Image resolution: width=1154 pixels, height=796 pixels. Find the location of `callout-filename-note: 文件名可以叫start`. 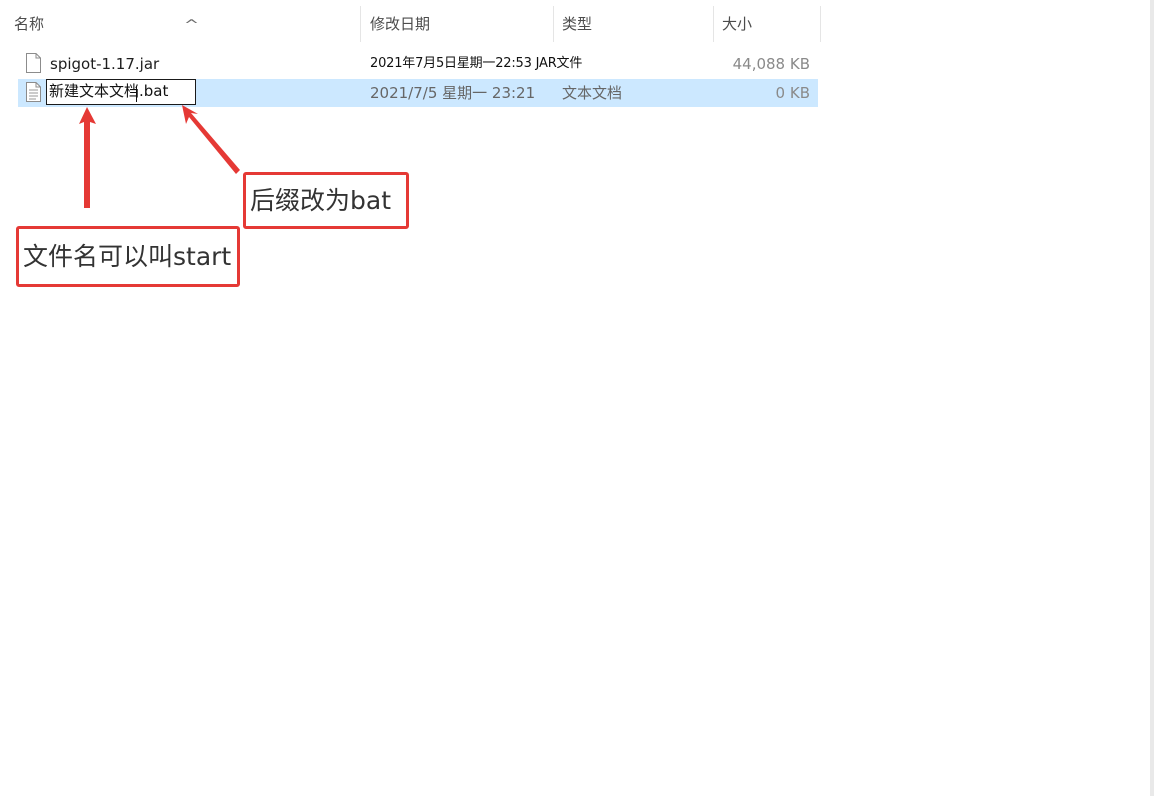

callout-filename-note: 文件名可以叫start is located at coordinates (128, 256).